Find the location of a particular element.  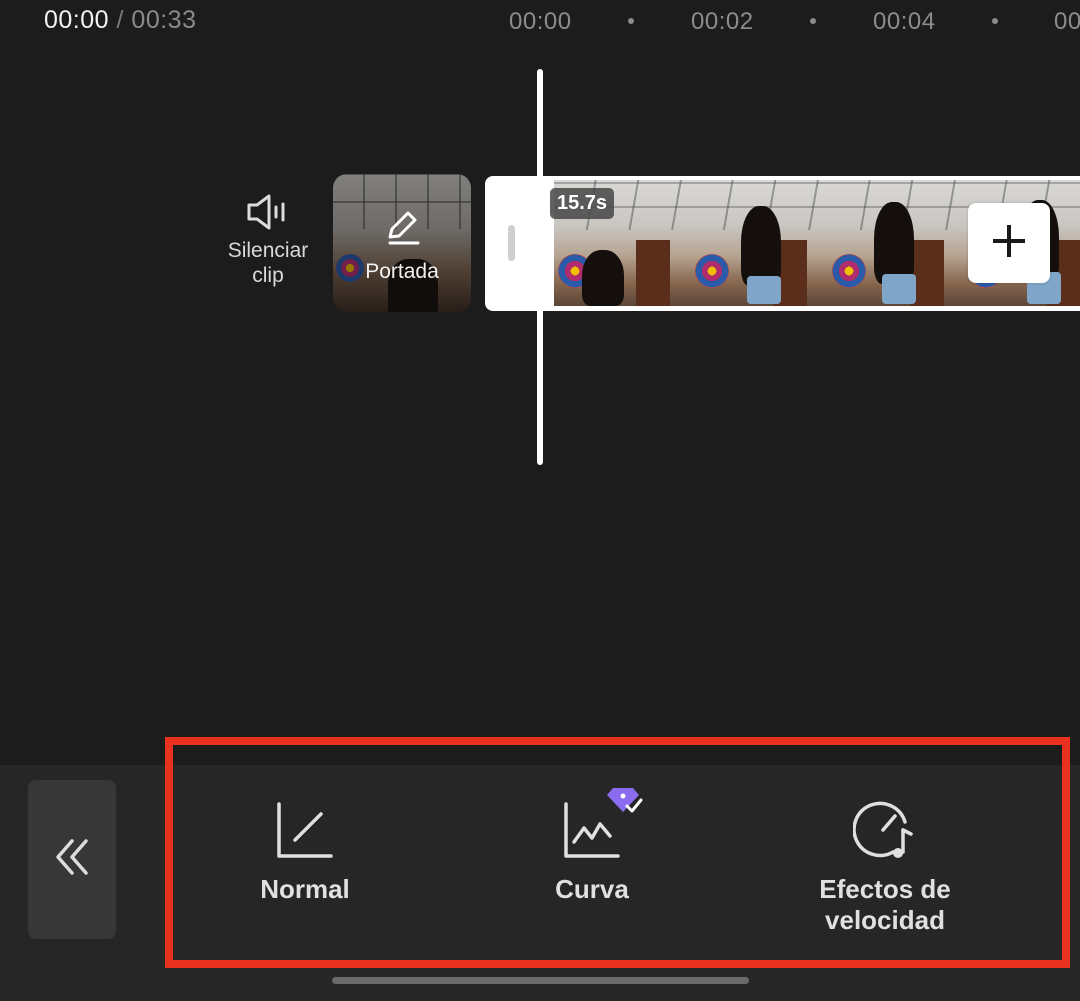

back-button is located at coordinates (72, 859).